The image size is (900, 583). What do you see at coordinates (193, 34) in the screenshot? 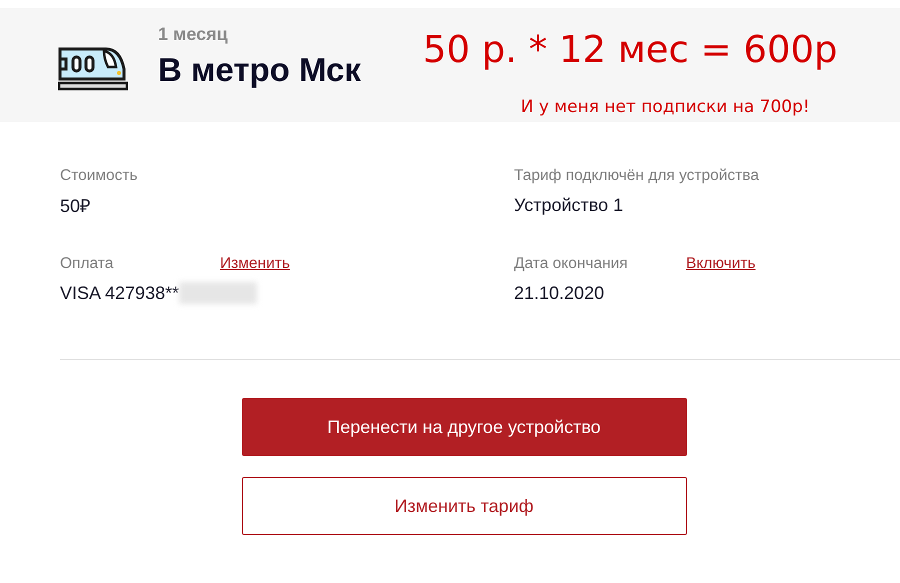
I see `period-label: 1 месяц` at bounding box center [193, 34].